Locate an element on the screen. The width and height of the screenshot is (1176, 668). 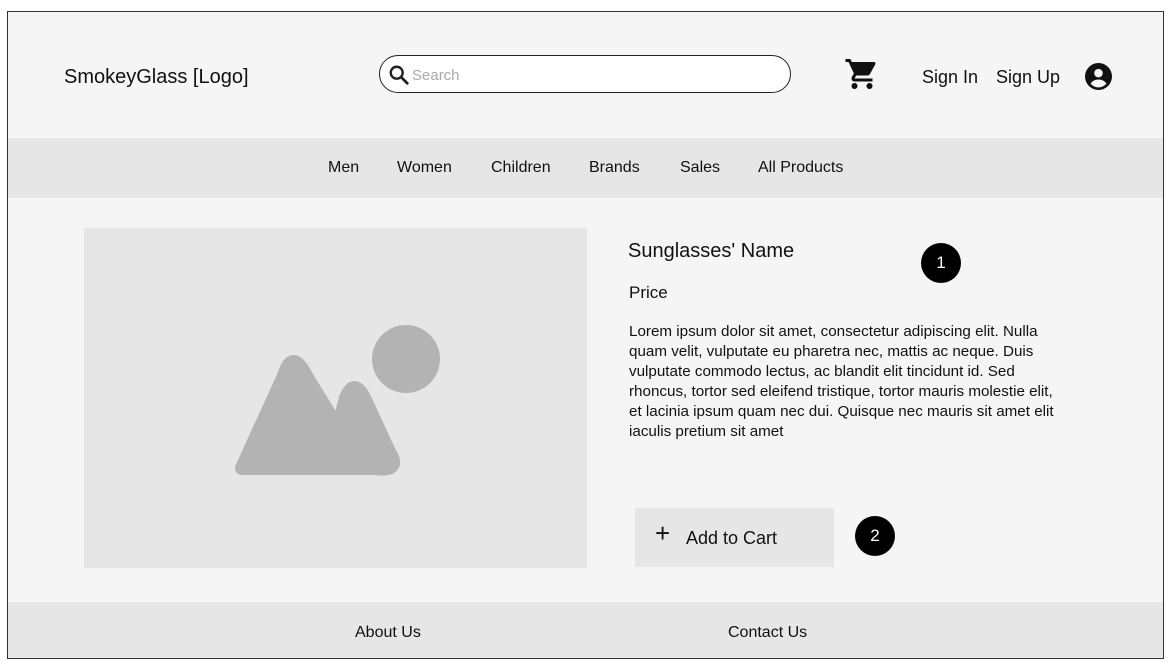
product-price: Price is located at coordinates (648, 292).